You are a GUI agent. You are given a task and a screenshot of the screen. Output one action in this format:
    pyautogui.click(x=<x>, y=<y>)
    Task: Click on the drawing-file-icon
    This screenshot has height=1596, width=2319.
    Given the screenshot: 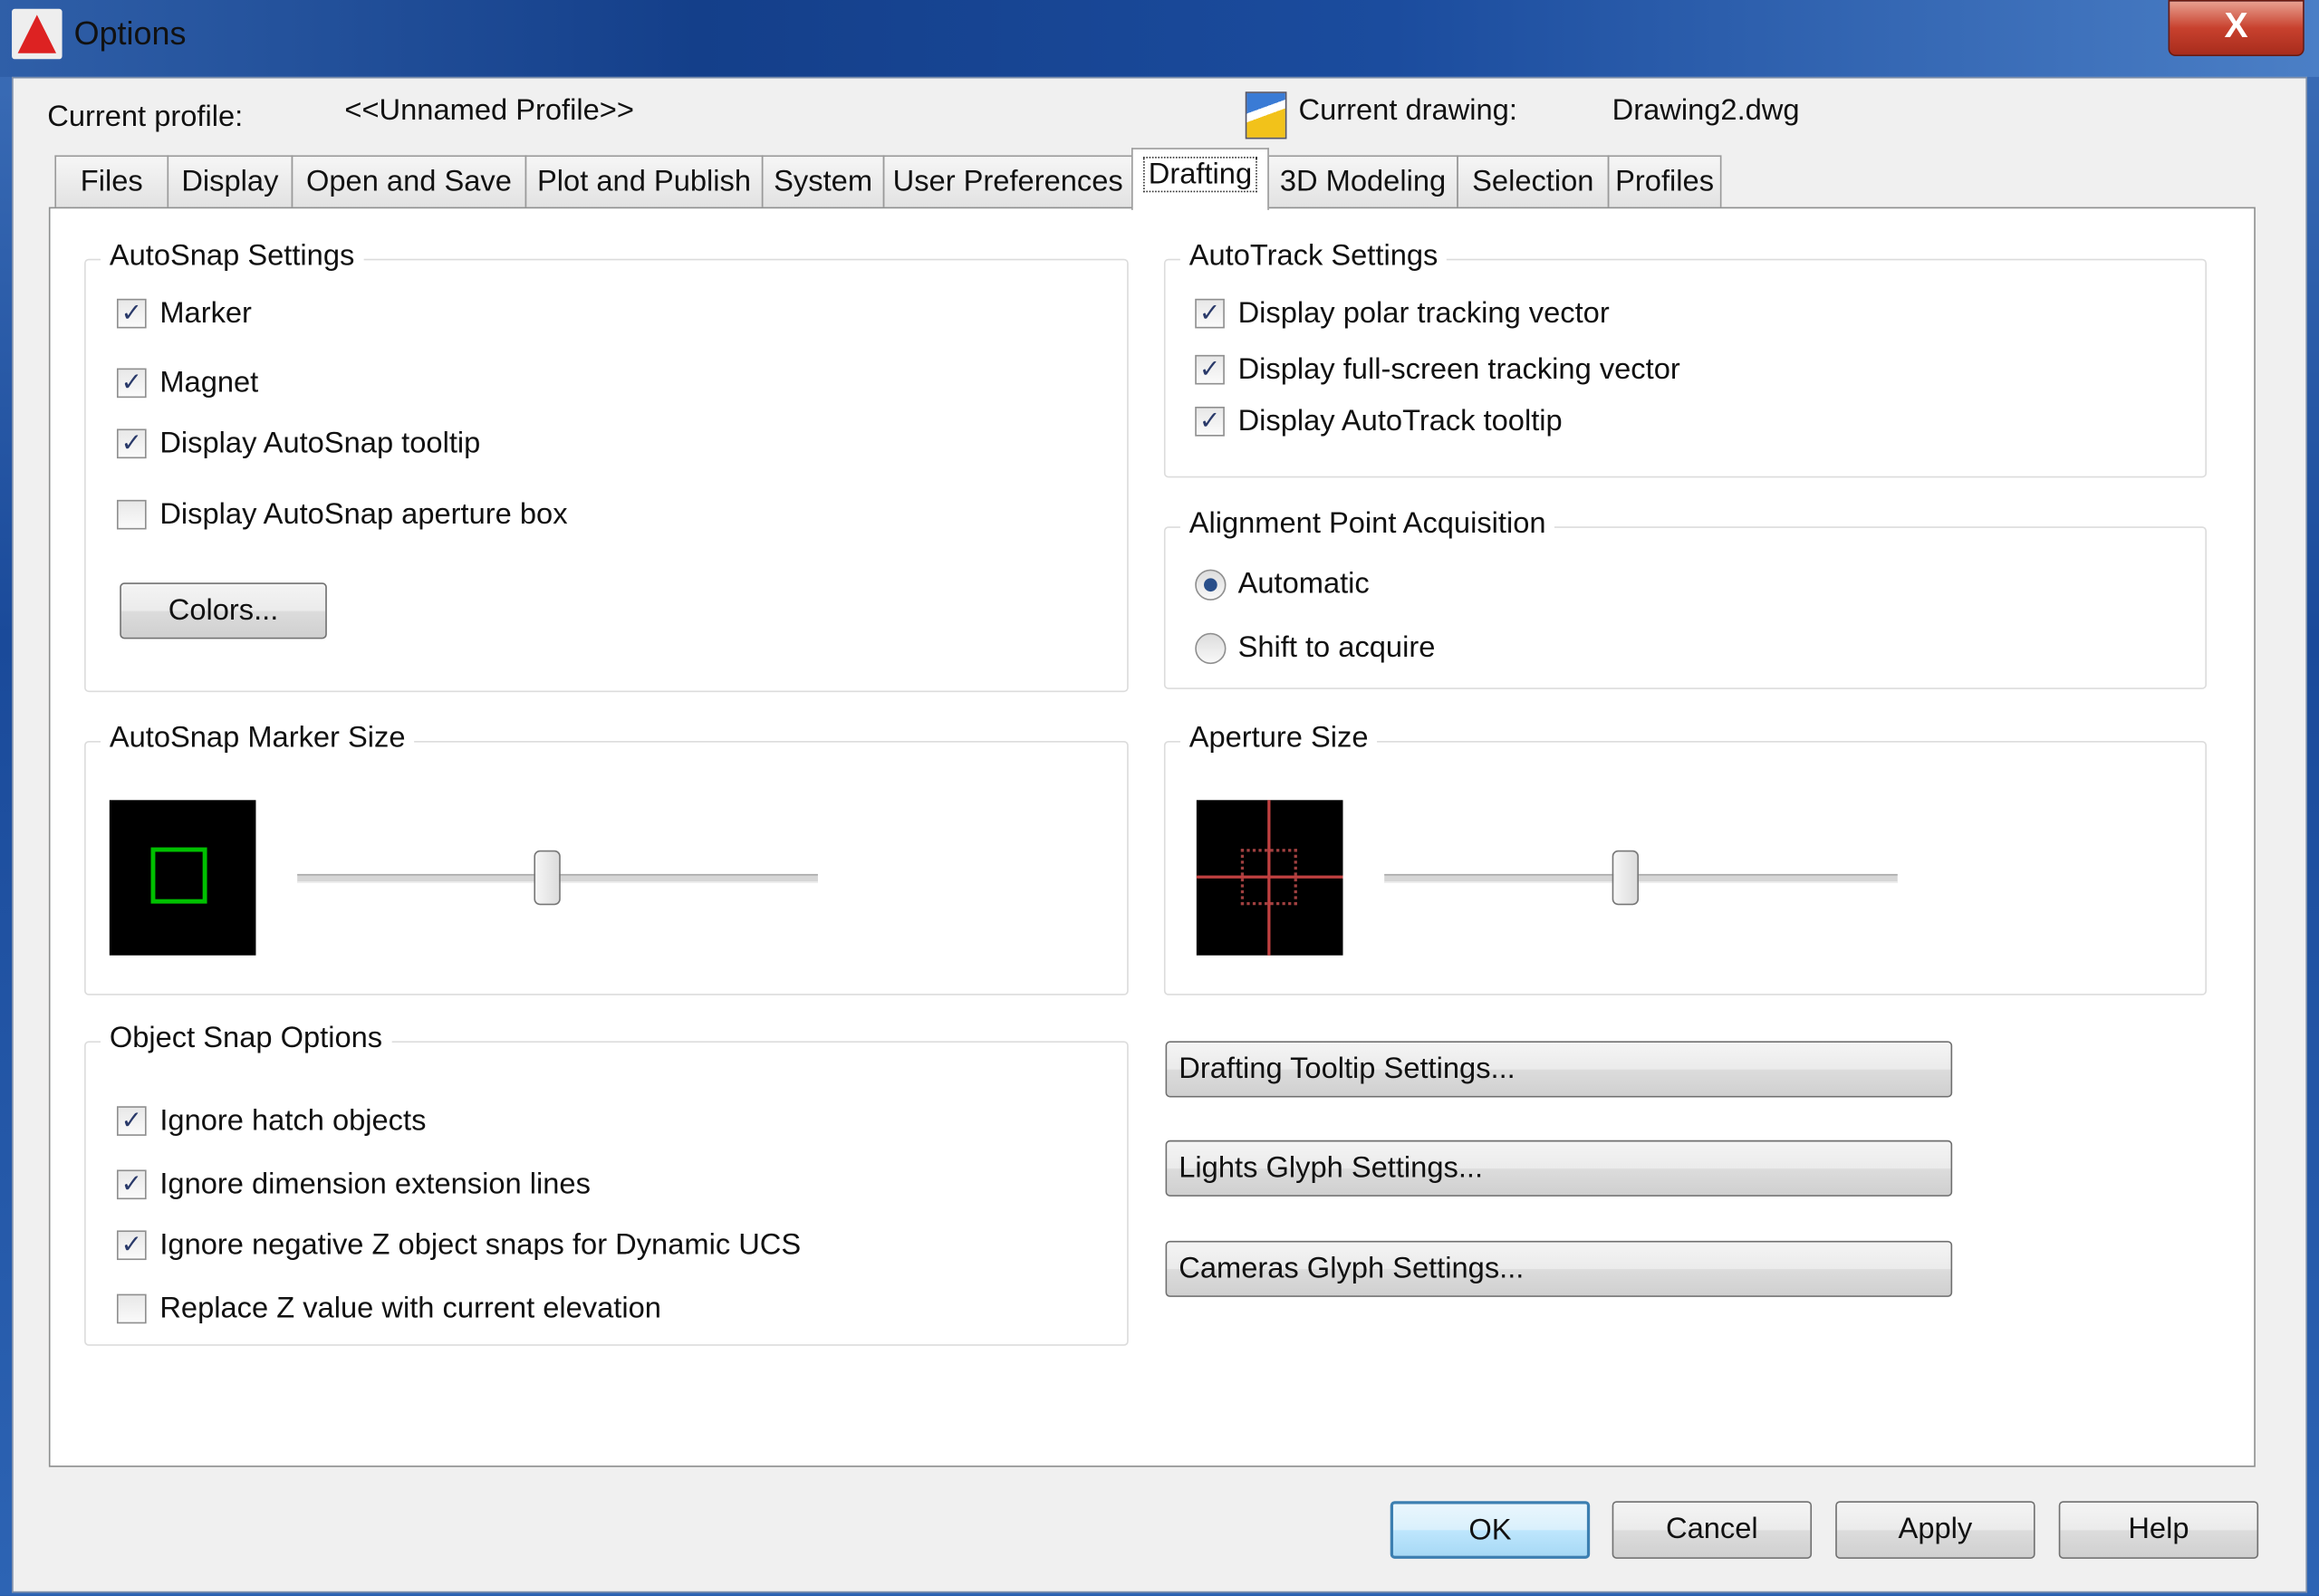 What is the action you would take?
    pyautogui.click(x=1266, y=115)
    